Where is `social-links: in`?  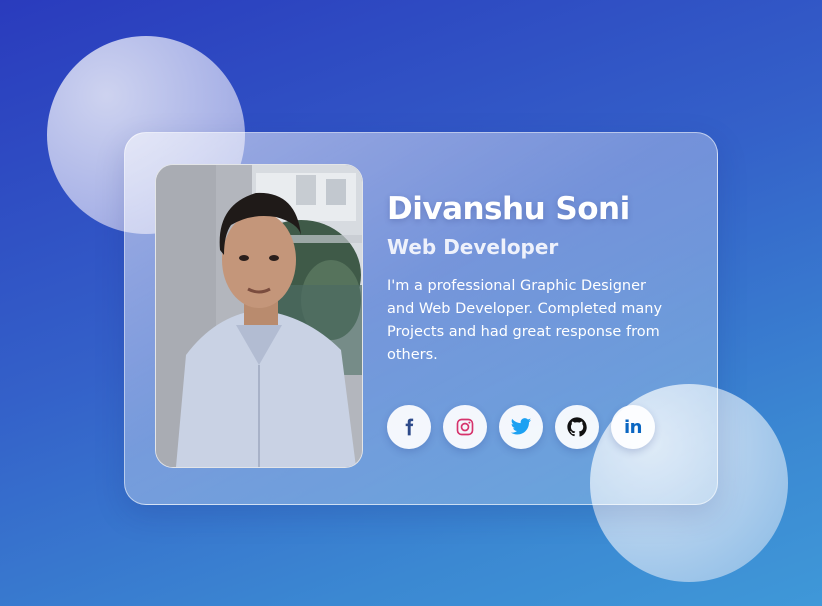 social-links: in is located at coordinates (521, 427).